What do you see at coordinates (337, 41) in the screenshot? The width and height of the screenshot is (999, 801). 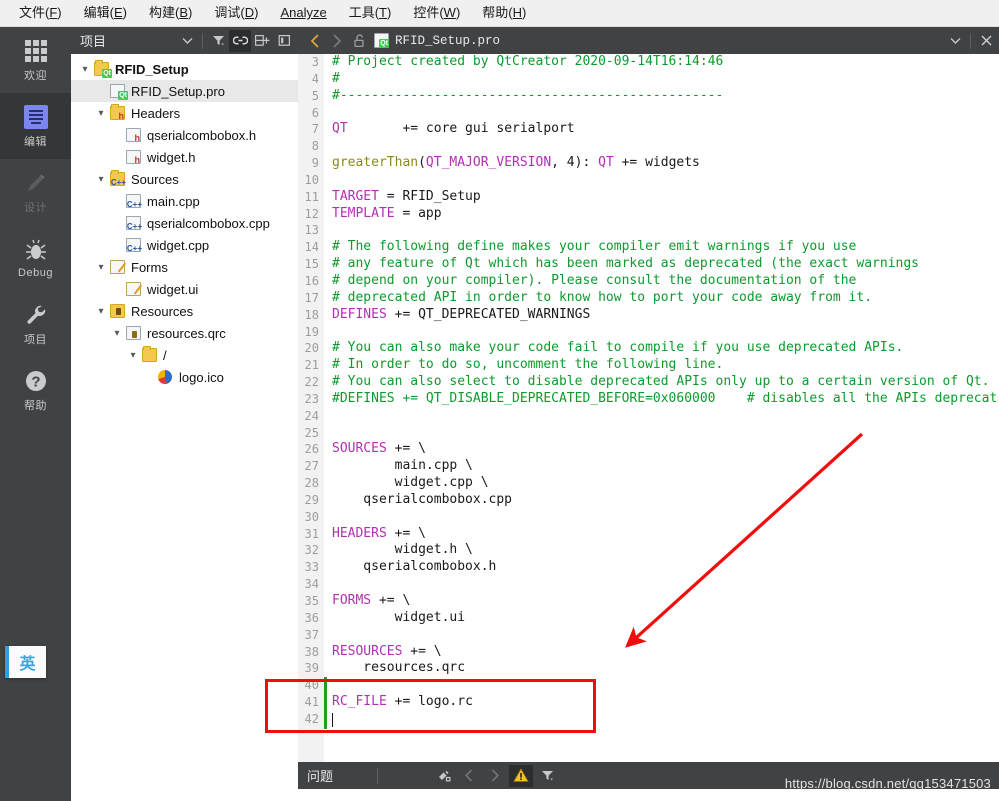 I see `forward-arrow-icon` at bounding box center [337, 41].